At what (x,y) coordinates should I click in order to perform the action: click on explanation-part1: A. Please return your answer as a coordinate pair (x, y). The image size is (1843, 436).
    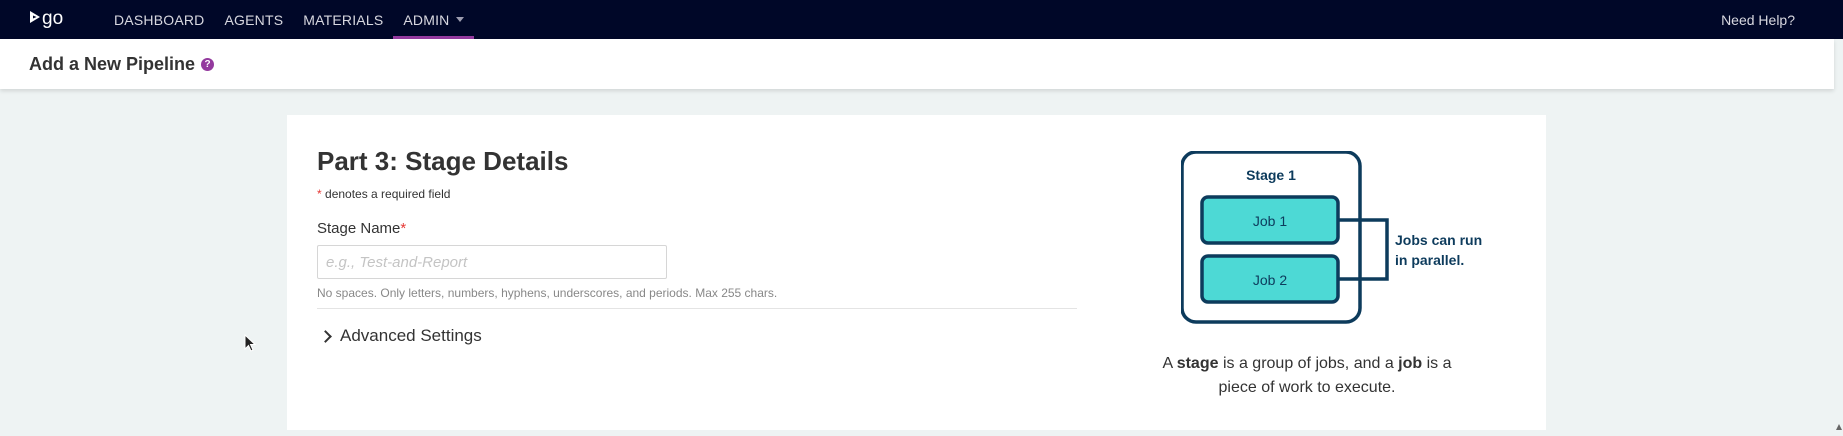
    Looking at the image, I should click on (1169, 363).